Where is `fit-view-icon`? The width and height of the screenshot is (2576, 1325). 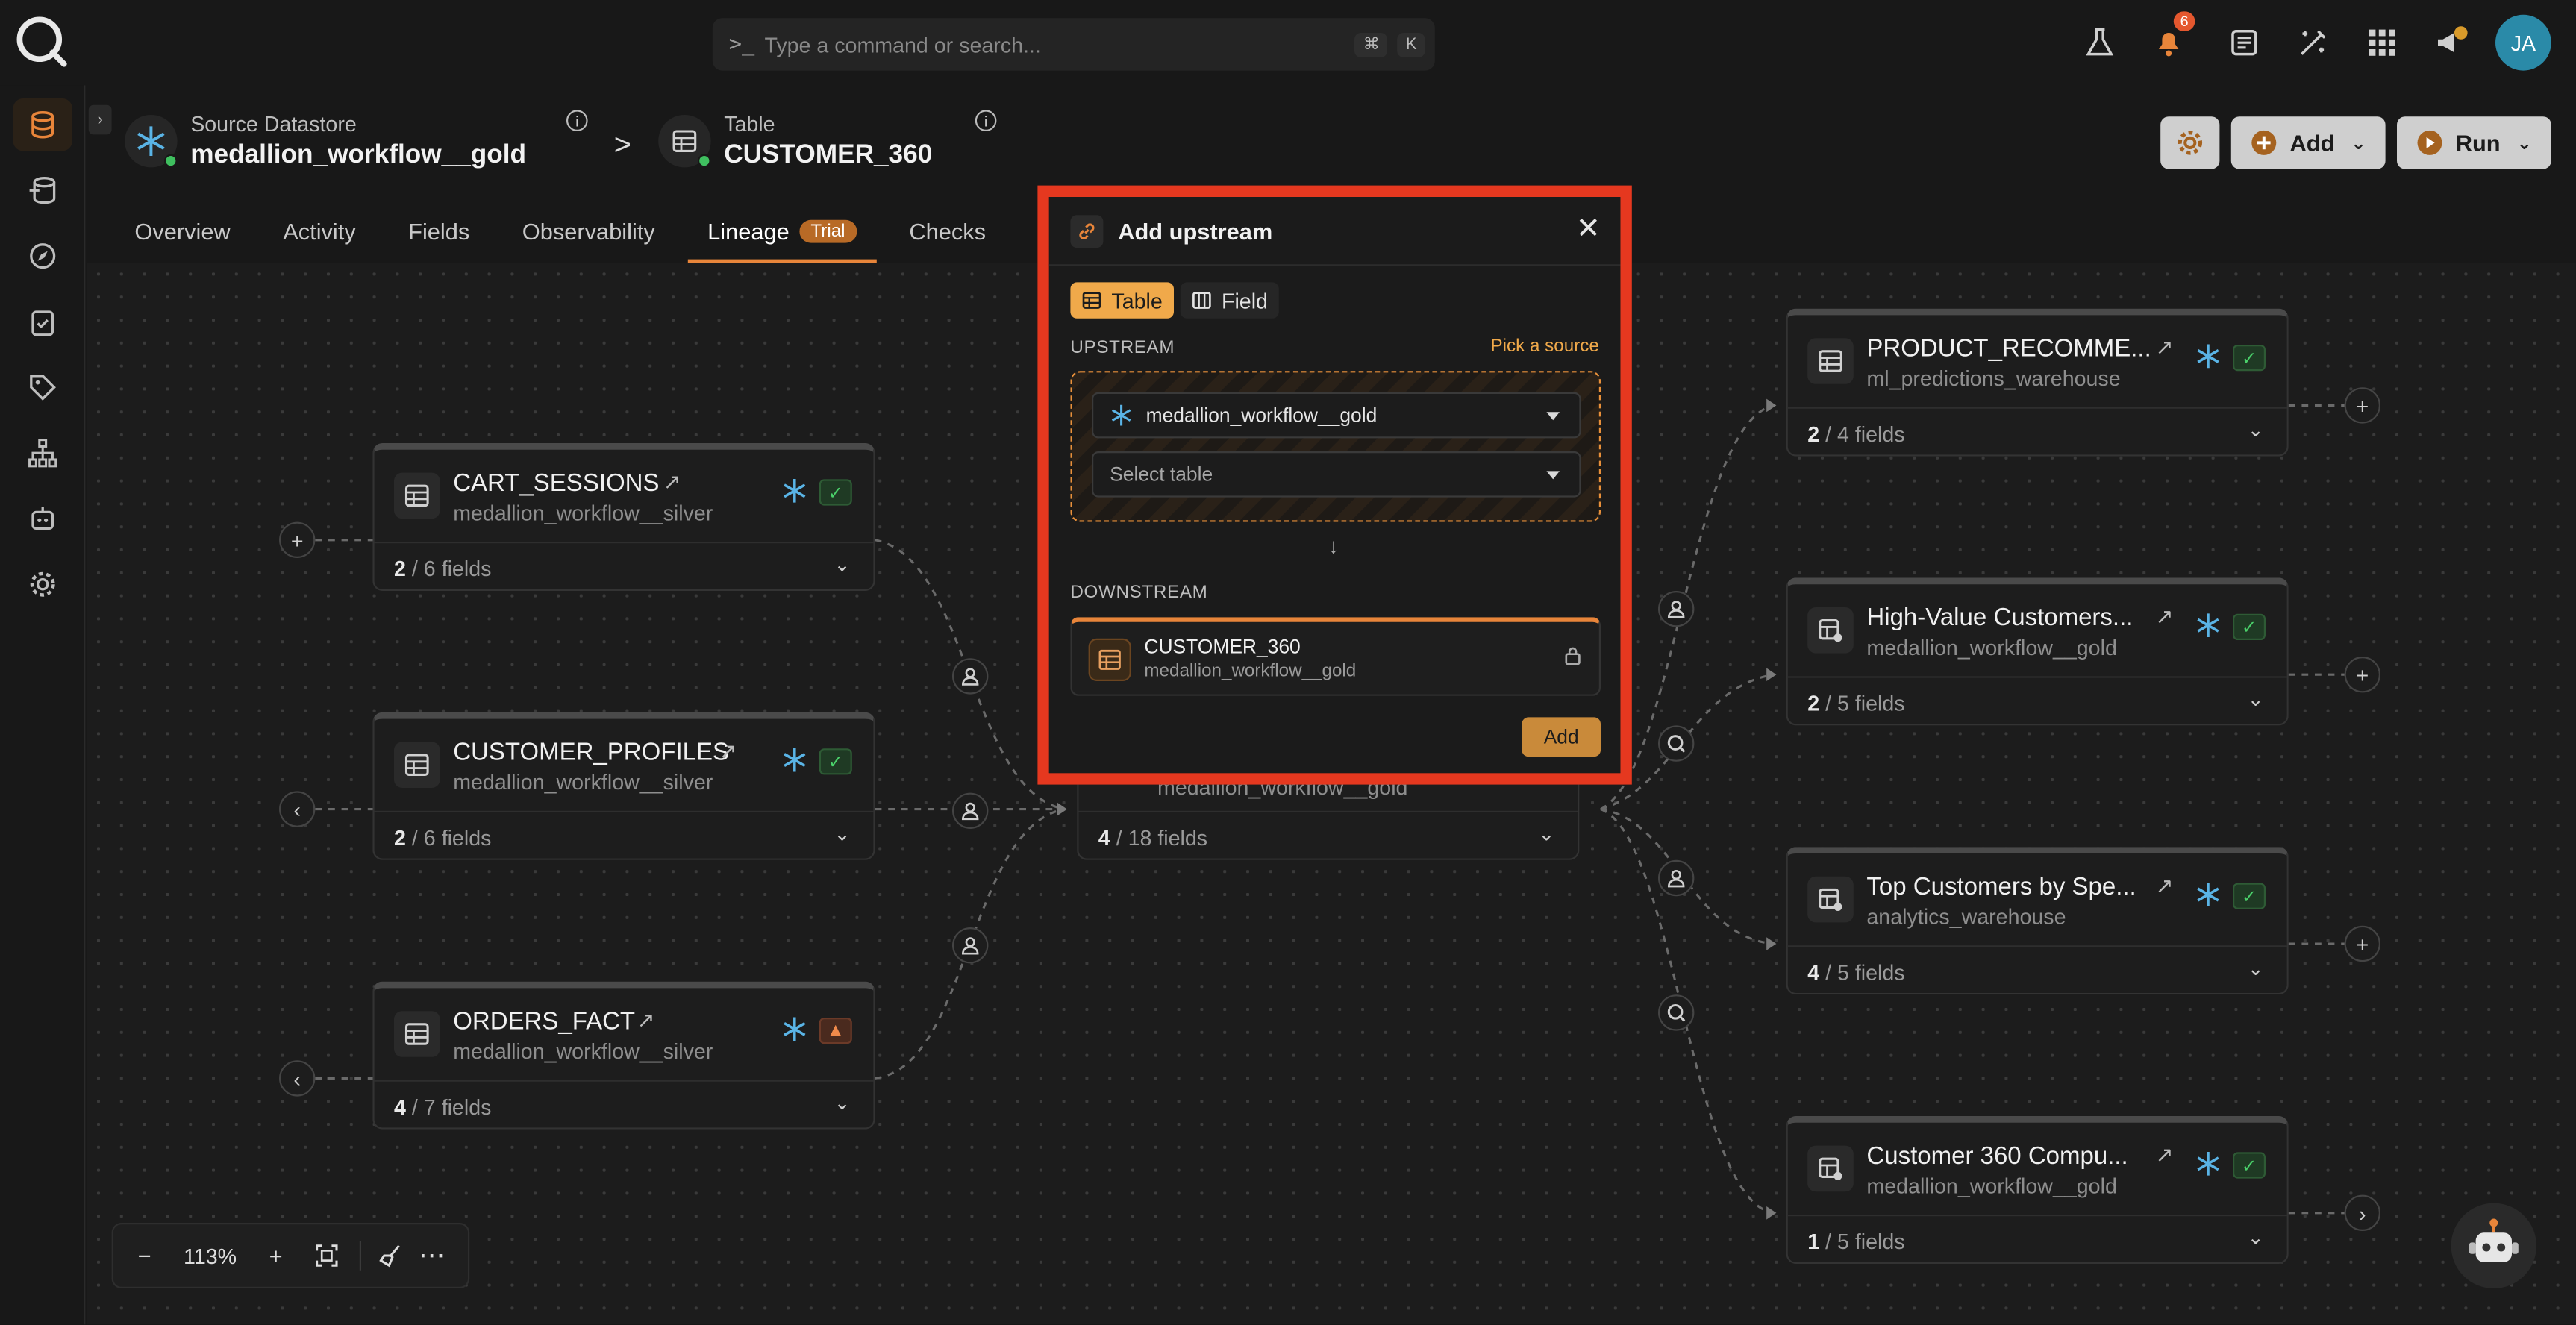
fit-view-icon is located at coordinates (326, 1256).